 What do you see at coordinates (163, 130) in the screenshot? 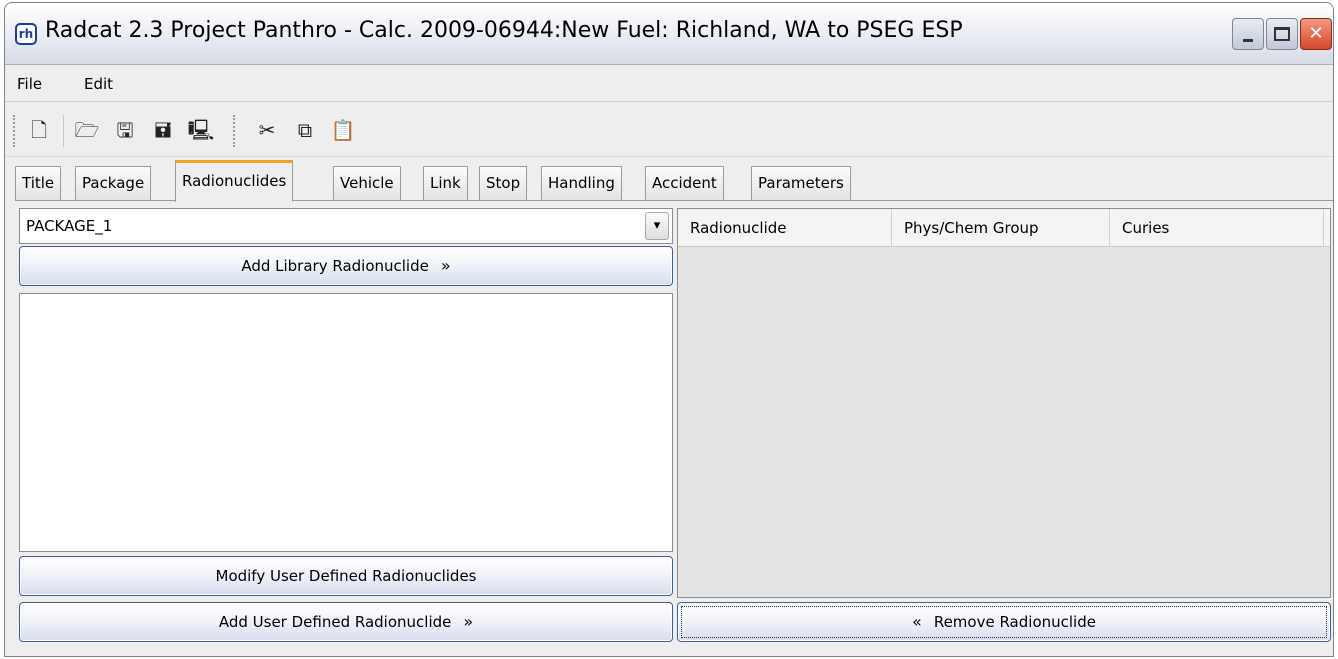
I see `save-as-icon: 🖬` at bounding box center [163, 130].